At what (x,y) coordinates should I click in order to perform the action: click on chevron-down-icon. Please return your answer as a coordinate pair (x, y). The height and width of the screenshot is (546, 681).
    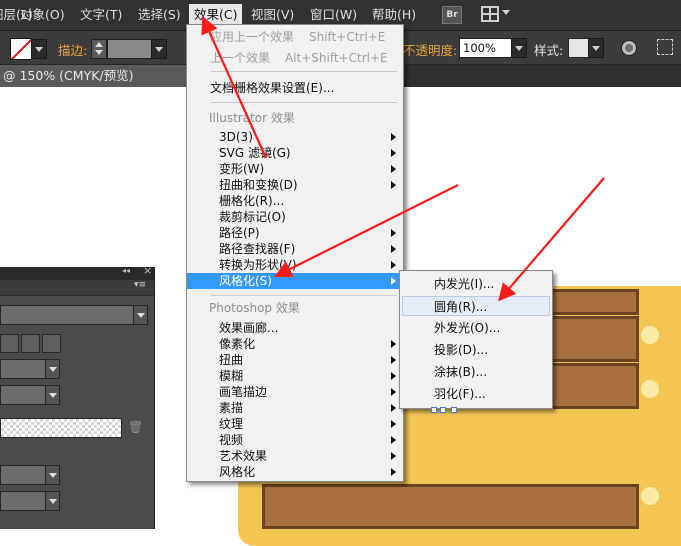
    Looking at the image, I should click on (506, 12).